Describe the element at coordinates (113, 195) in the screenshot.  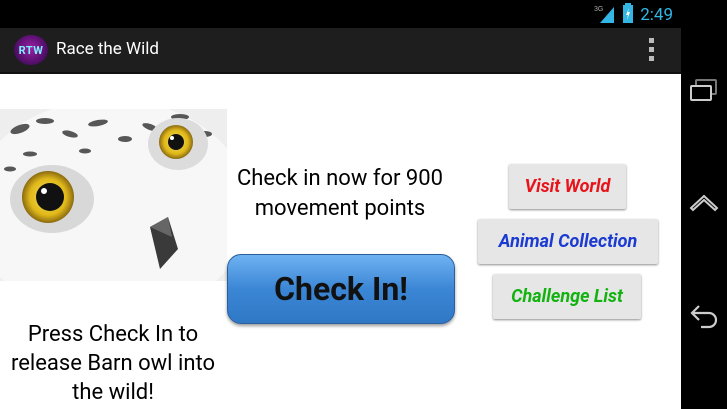
I see `owl-image` at that location.